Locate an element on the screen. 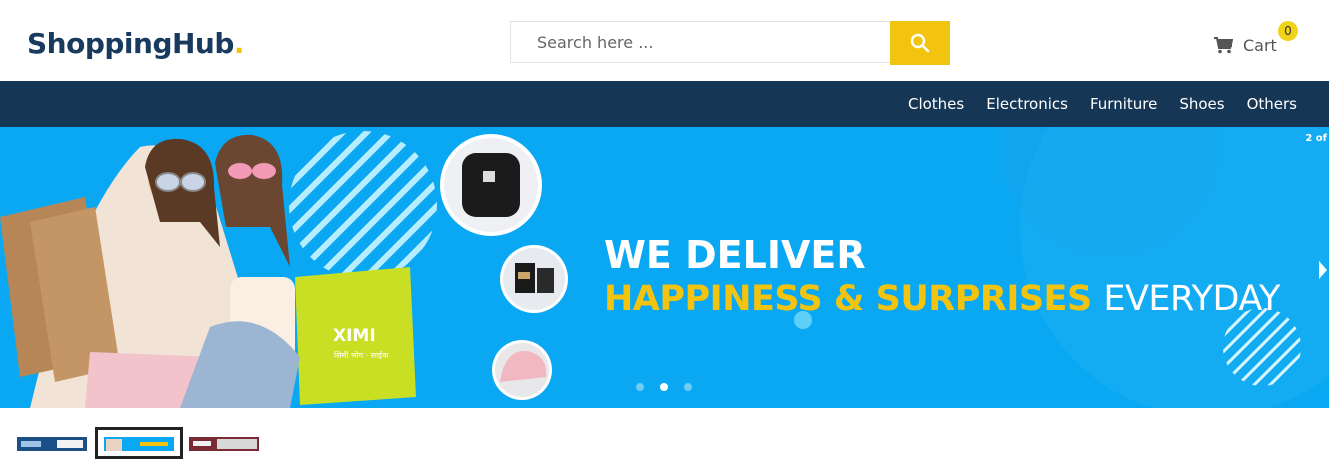  nav-item-electronics: Electronics is located at coordinates (1027, 104).